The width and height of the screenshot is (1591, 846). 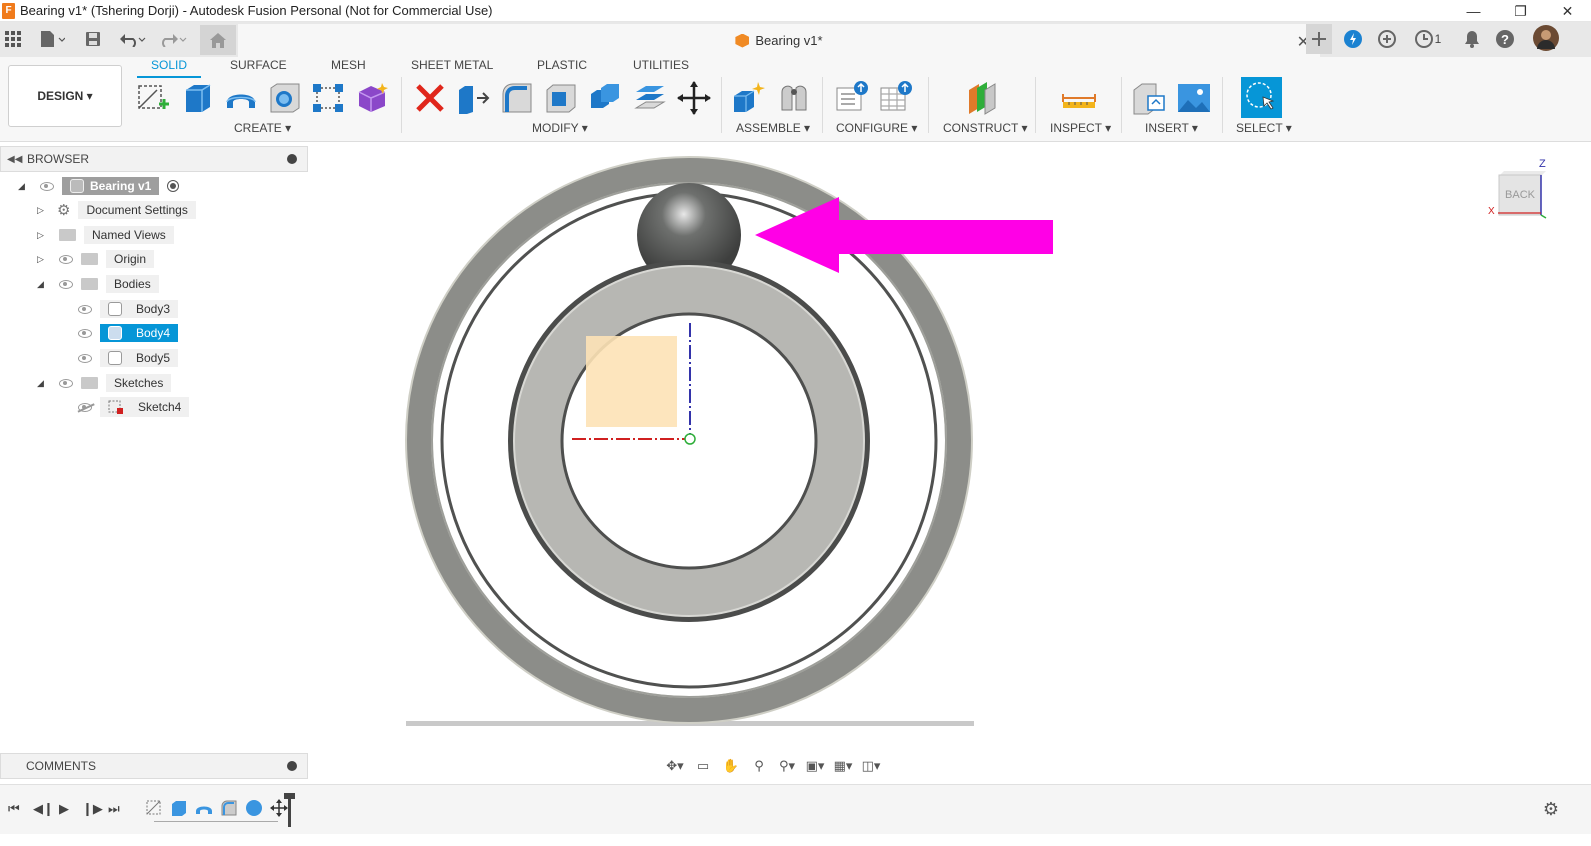 I want to click on extrude-icon, so click(x=198, y=98).